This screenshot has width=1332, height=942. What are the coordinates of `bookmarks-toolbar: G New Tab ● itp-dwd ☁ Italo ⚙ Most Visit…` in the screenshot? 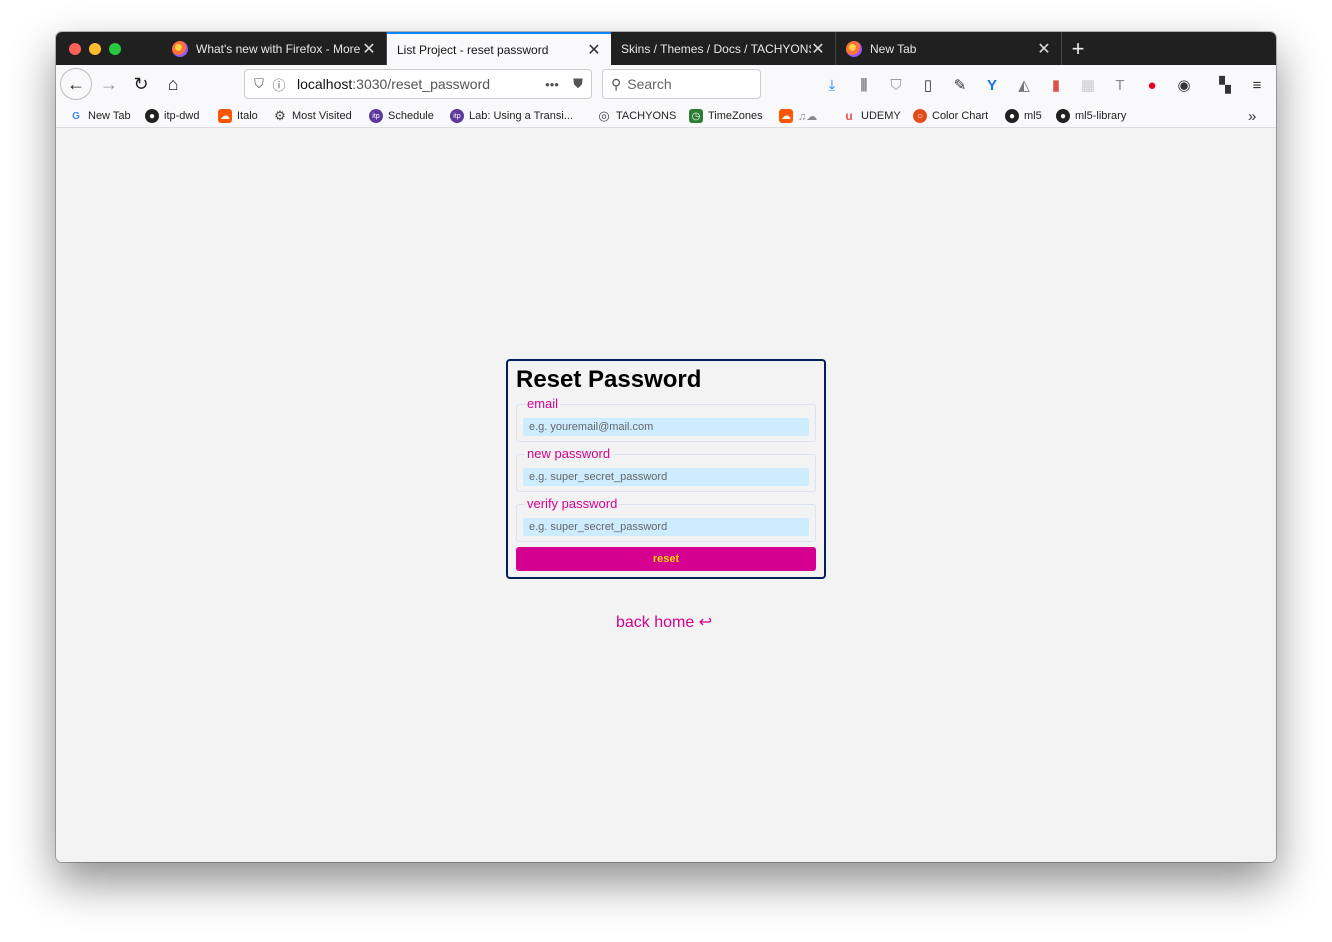 It's located at (666, 116).